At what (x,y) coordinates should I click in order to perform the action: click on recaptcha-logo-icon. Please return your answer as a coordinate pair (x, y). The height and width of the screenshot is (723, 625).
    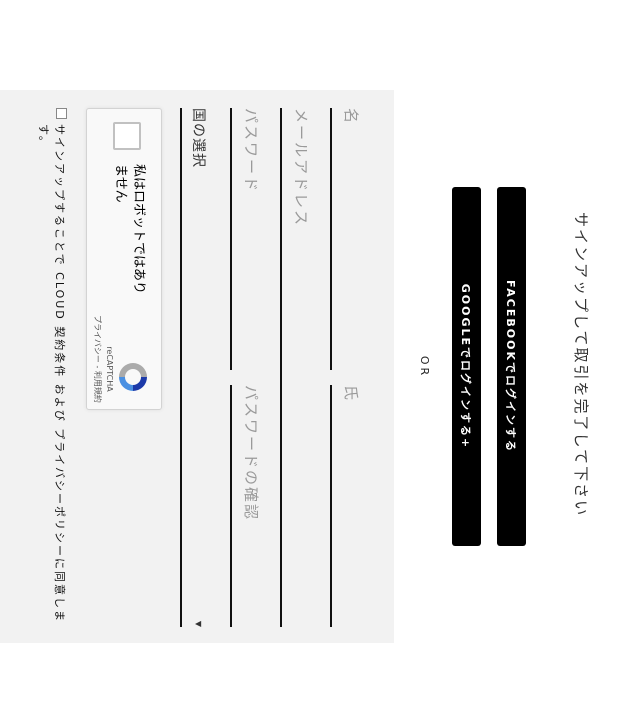
    Looking at the image, I should click on (133, 377).